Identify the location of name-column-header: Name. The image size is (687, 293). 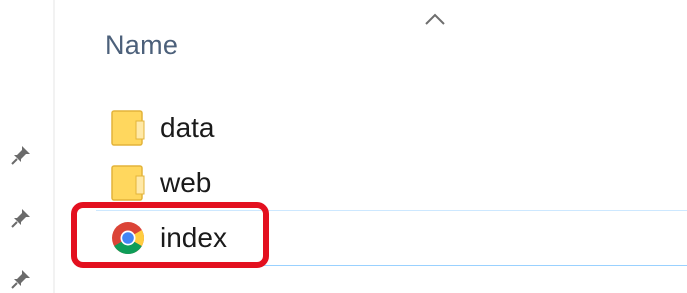
(141, 45).